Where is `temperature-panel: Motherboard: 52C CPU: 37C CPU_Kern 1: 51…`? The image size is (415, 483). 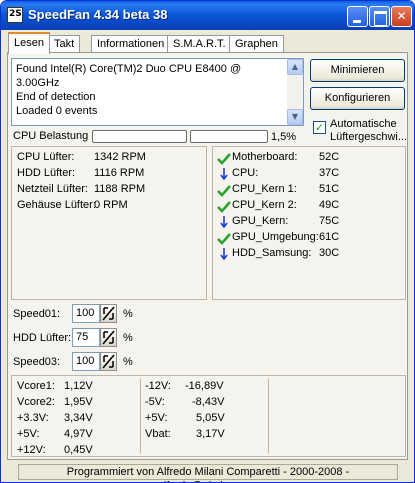
temperature-panel: Motherboard: 52C CPU: 37C CPU_Kern 1: 51… is located at coordinates (309, 223).